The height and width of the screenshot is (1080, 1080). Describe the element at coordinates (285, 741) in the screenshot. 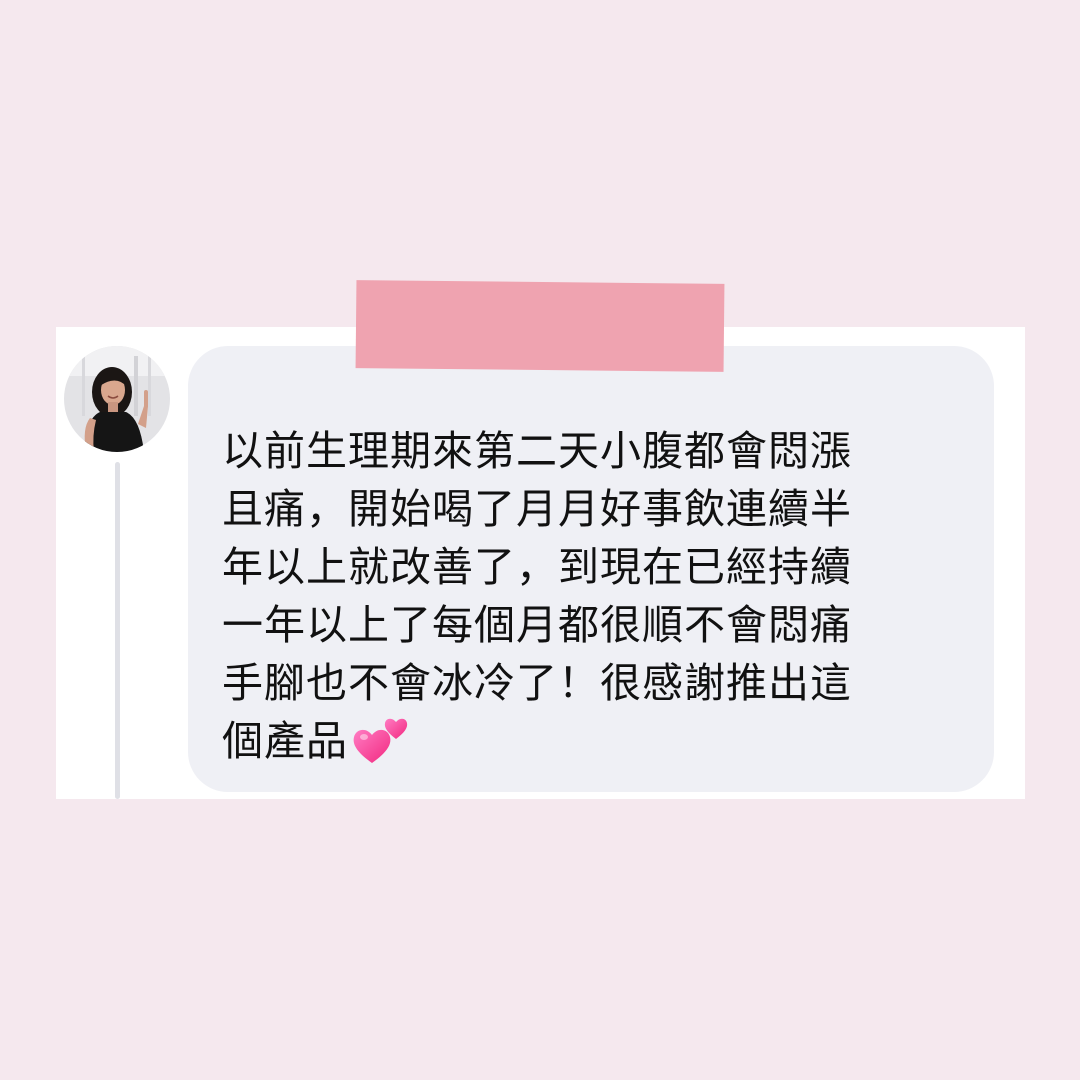

I see `message-line-text: 個產品` at that location.